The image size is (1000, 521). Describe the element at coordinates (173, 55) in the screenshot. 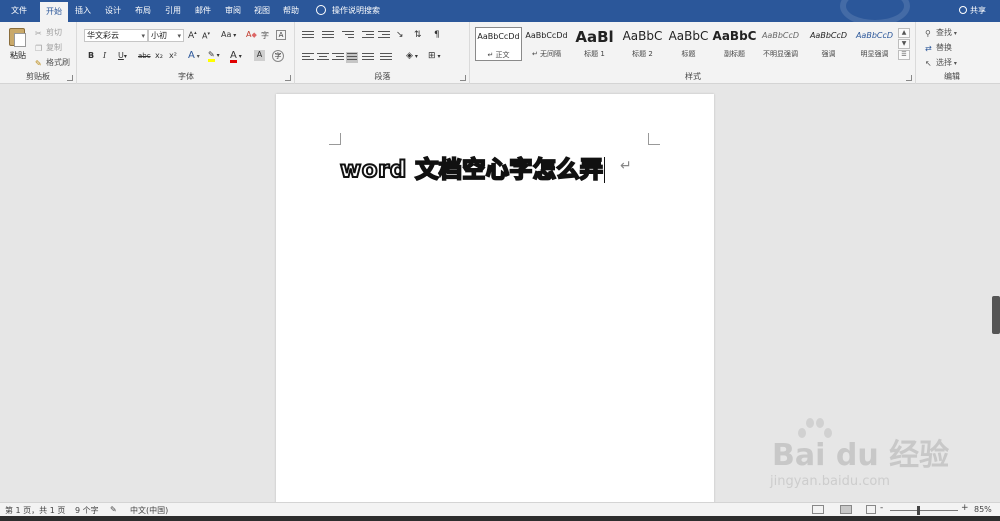

I see `superscript-button: x²` at that location.